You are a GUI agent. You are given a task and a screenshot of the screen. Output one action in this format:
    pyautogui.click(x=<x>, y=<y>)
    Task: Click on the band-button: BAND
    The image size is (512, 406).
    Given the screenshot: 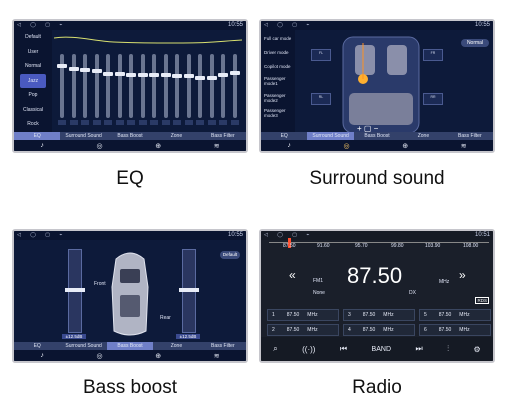 What is the action you would take?
    pyautogui.click(x=381, y=349)
    